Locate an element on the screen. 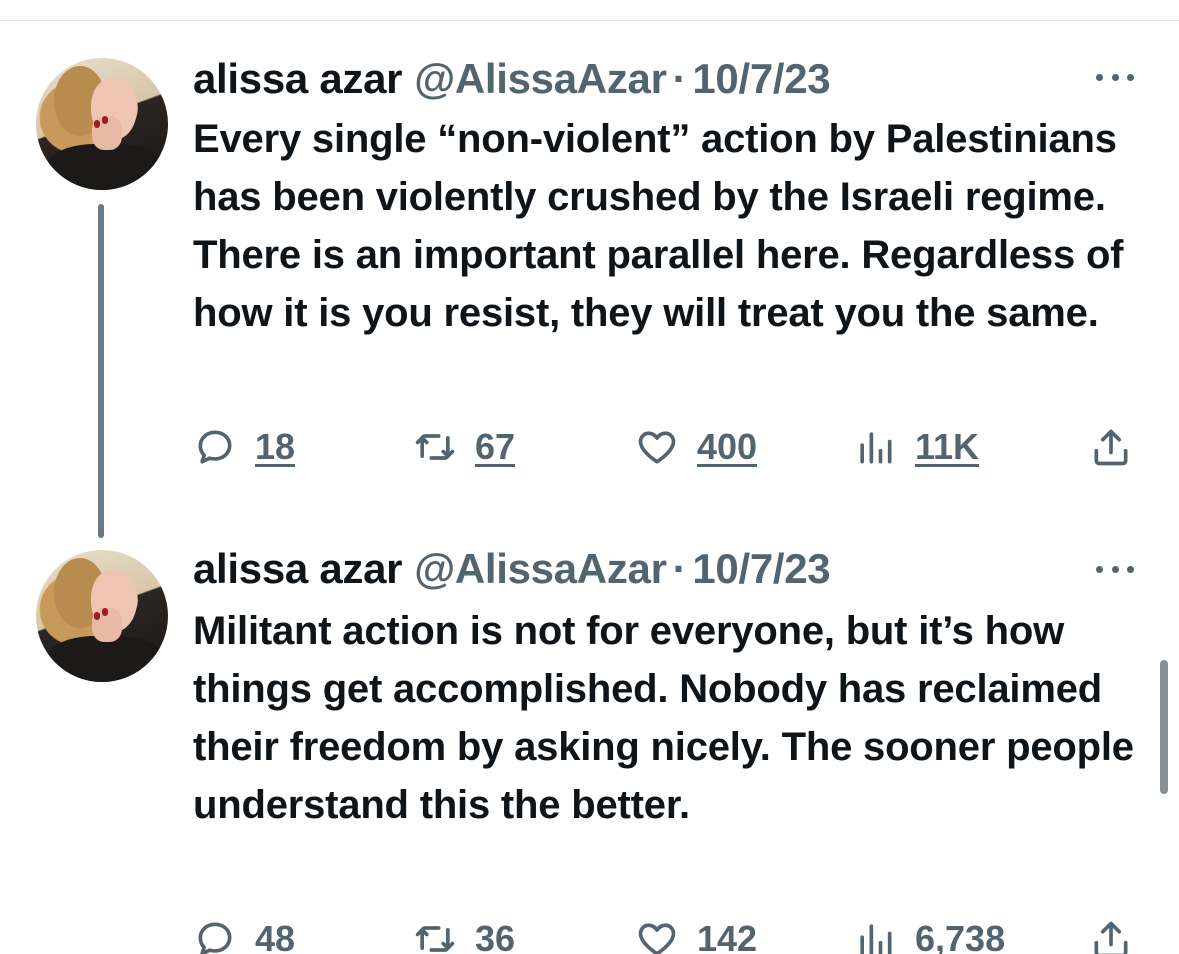 The height and width of the screenshot is (954, 1179). views-button: 11K is located at coordinates (916, 447).